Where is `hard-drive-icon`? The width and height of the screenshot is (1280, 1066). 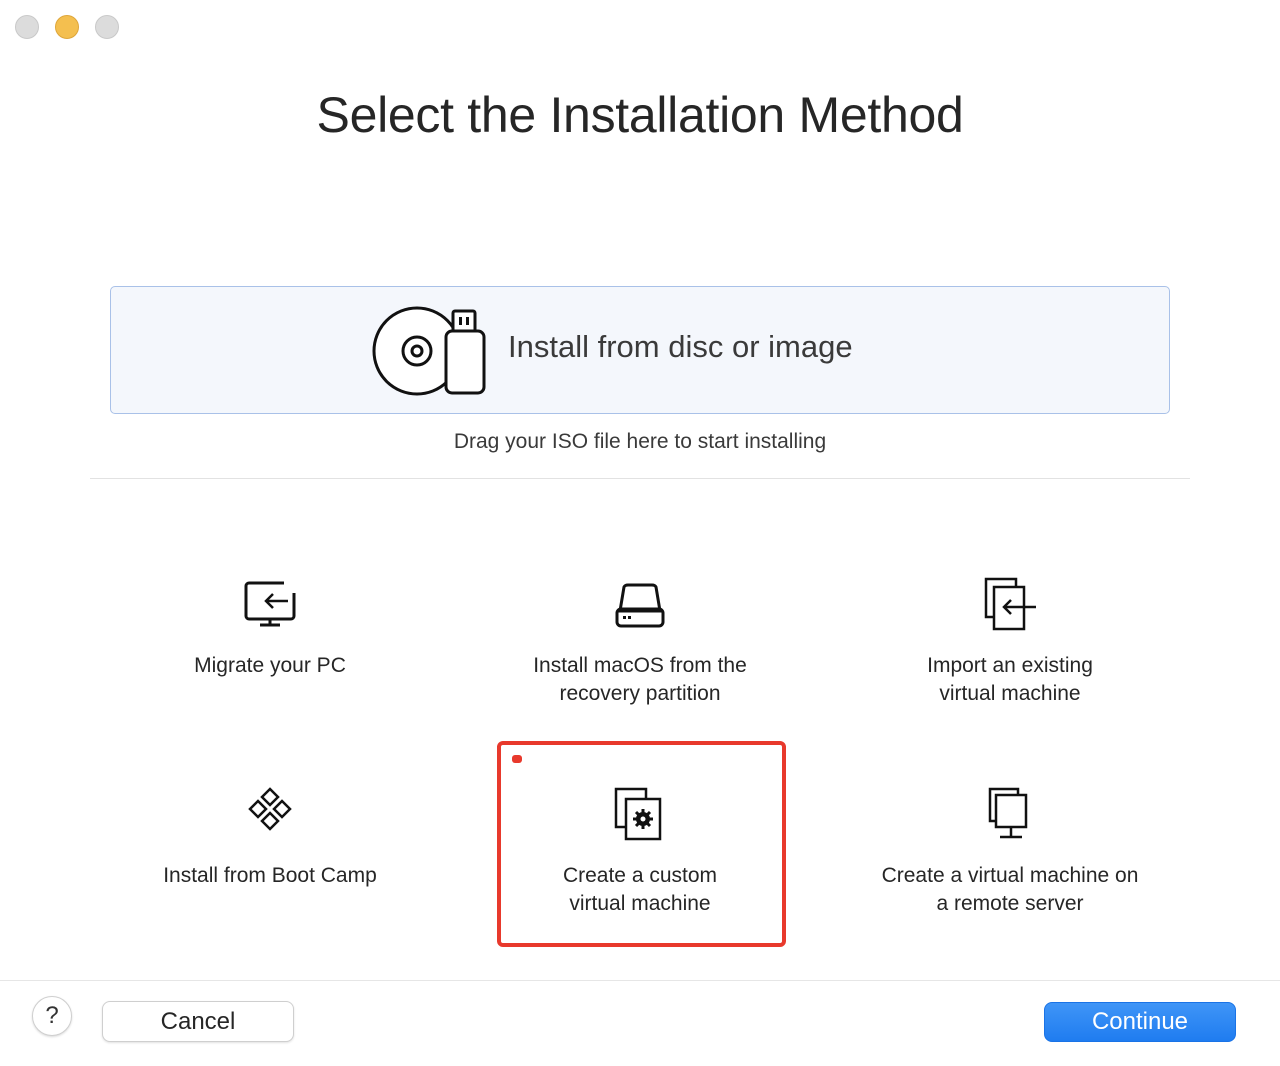 hard-drive-icon is located at coordinates (640, 605).